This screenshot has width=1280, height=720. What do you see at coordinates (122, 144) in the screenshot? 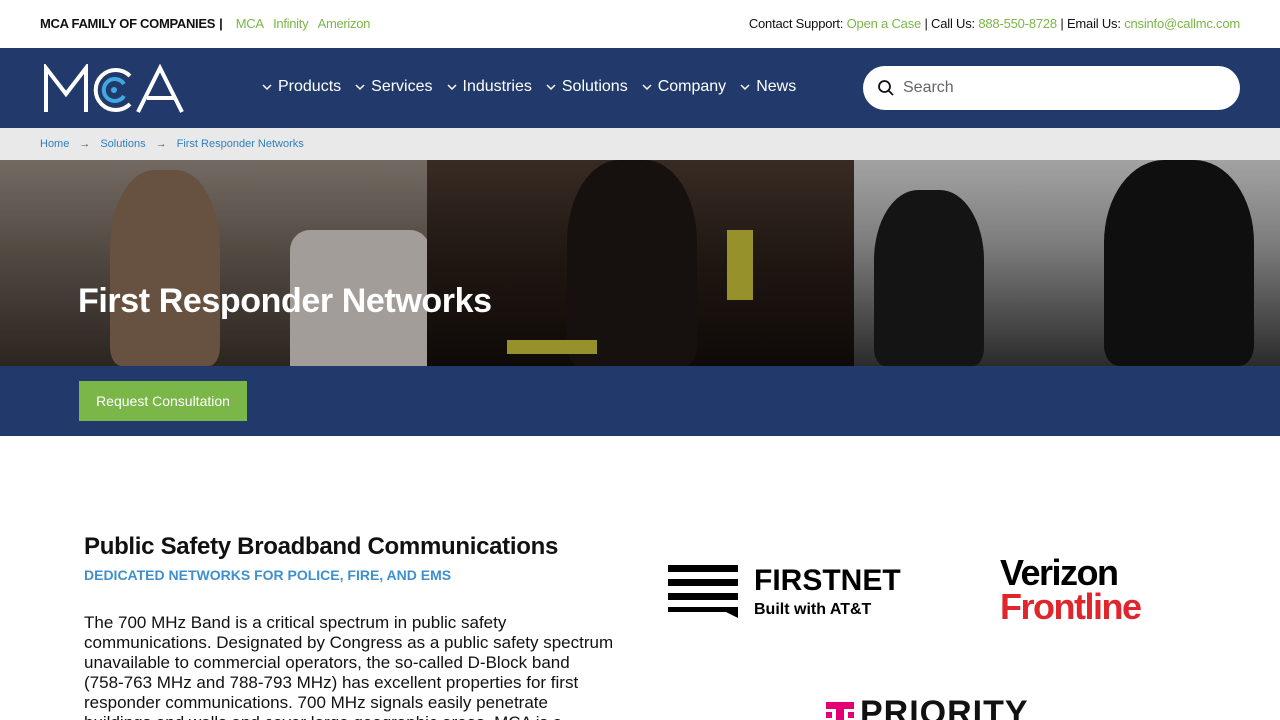
I see `breadcrumb-solutions: Solutions` at bounding box center [122, 144].